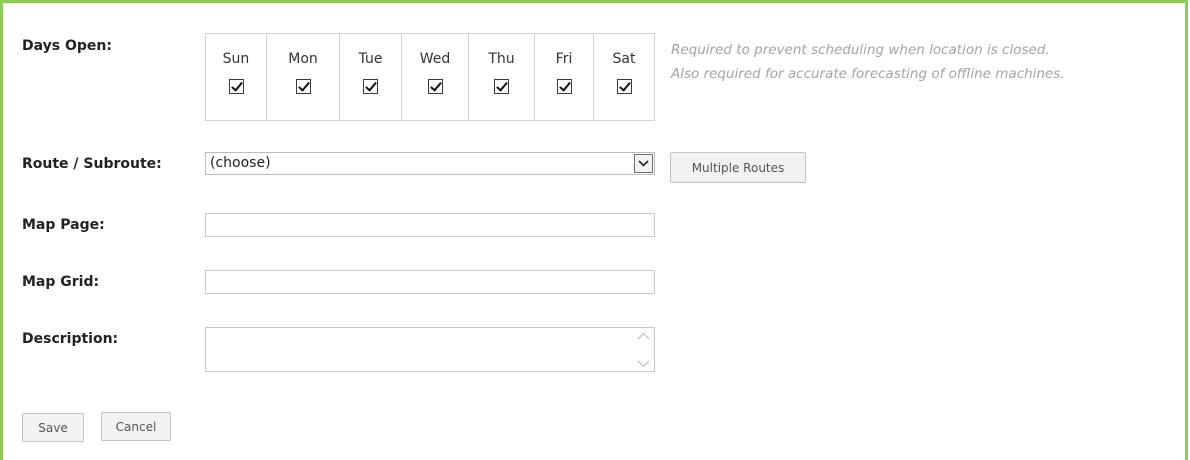  Describe the element at coordinates (240, 163) in the screenshot. I see `route-select-value: (choose)` at that location.